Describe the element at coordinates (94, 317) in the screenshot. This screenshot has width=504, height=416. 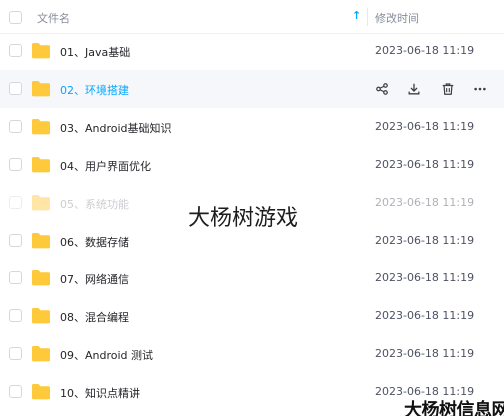
I see `file-name: 08、混合编程` at that location.